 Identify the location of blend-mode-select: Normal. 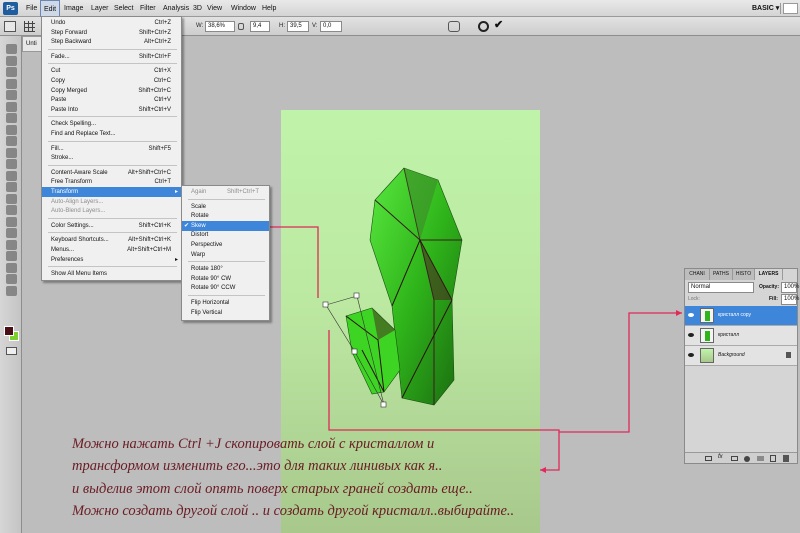
(721, 287).